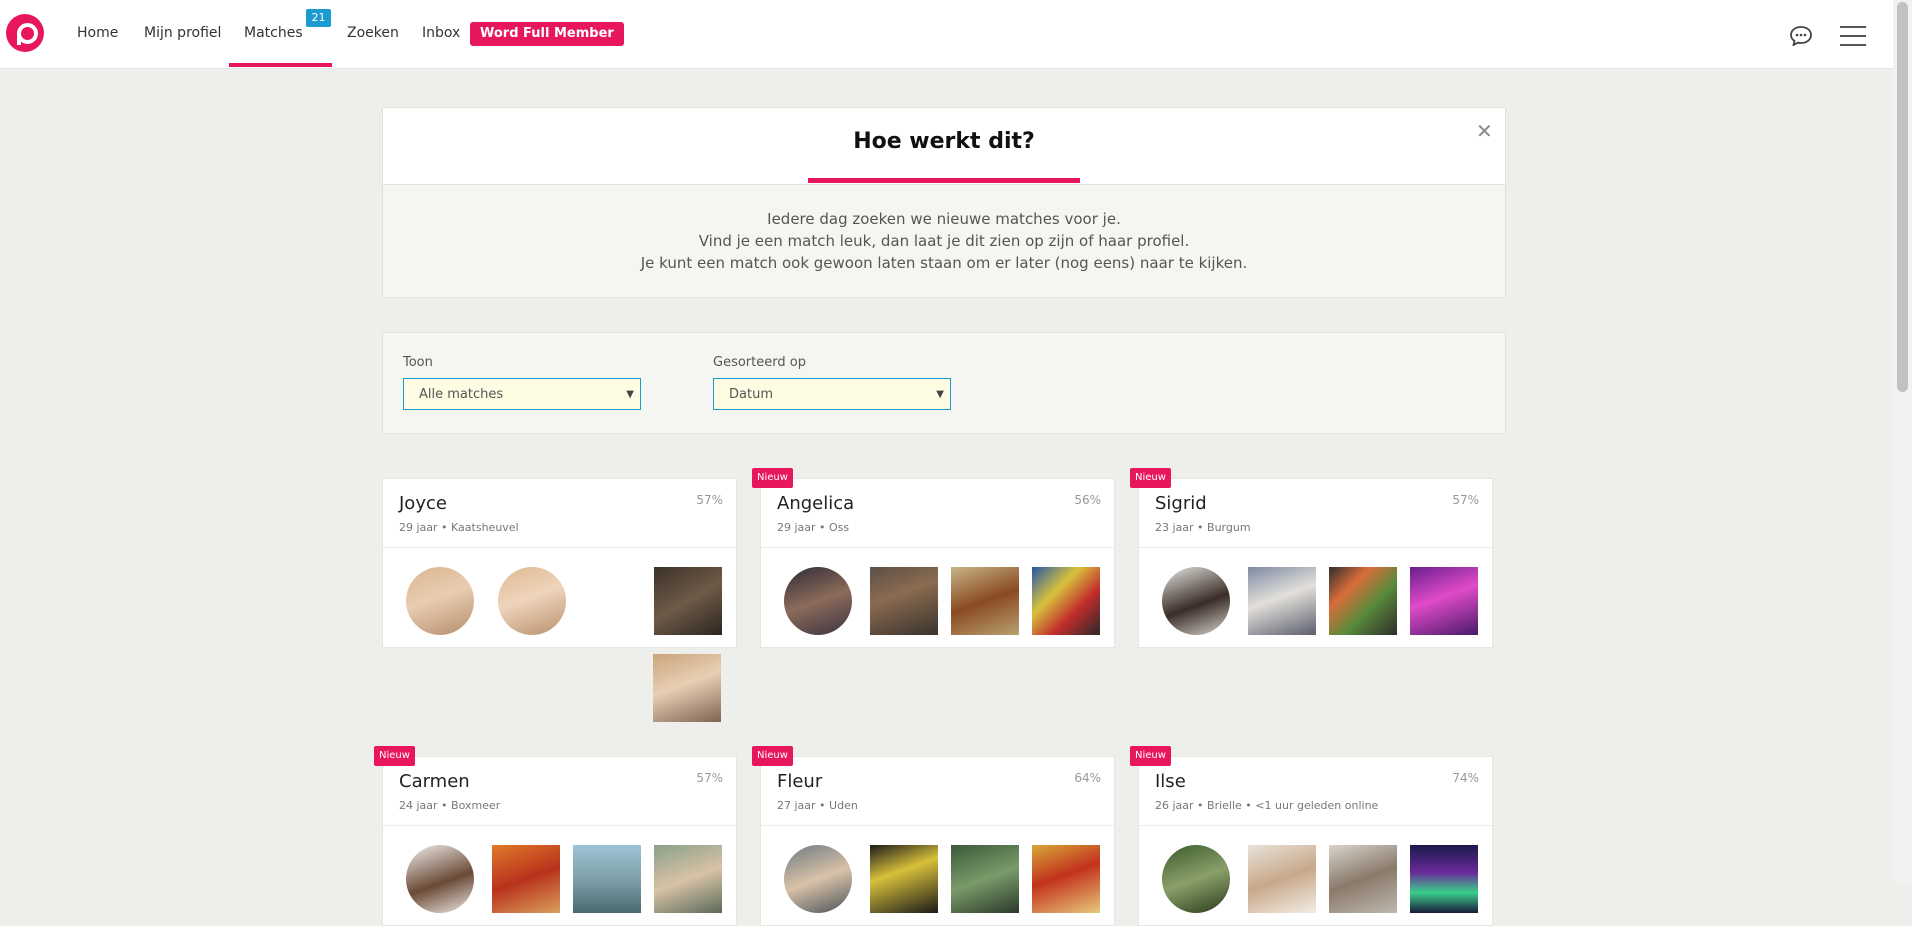 The height and width of the screenshot is (926, 1912). What do you see at coordinates (555, 836) in the screenshot?
I see `match-card: Nieuw Carmen 24 jaar • Boxmeer 57%` at bounding box center [555, 836].